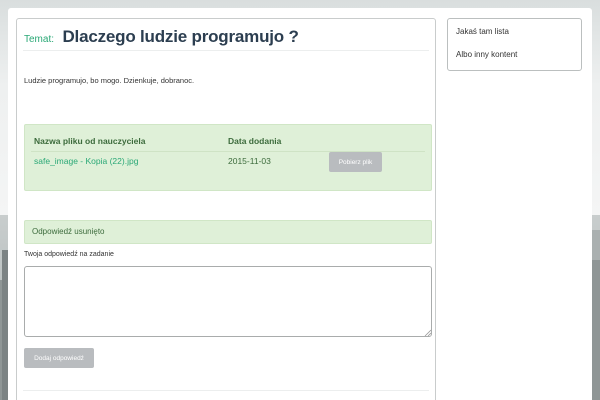  I want to click on title-divider, so click(226, 50).